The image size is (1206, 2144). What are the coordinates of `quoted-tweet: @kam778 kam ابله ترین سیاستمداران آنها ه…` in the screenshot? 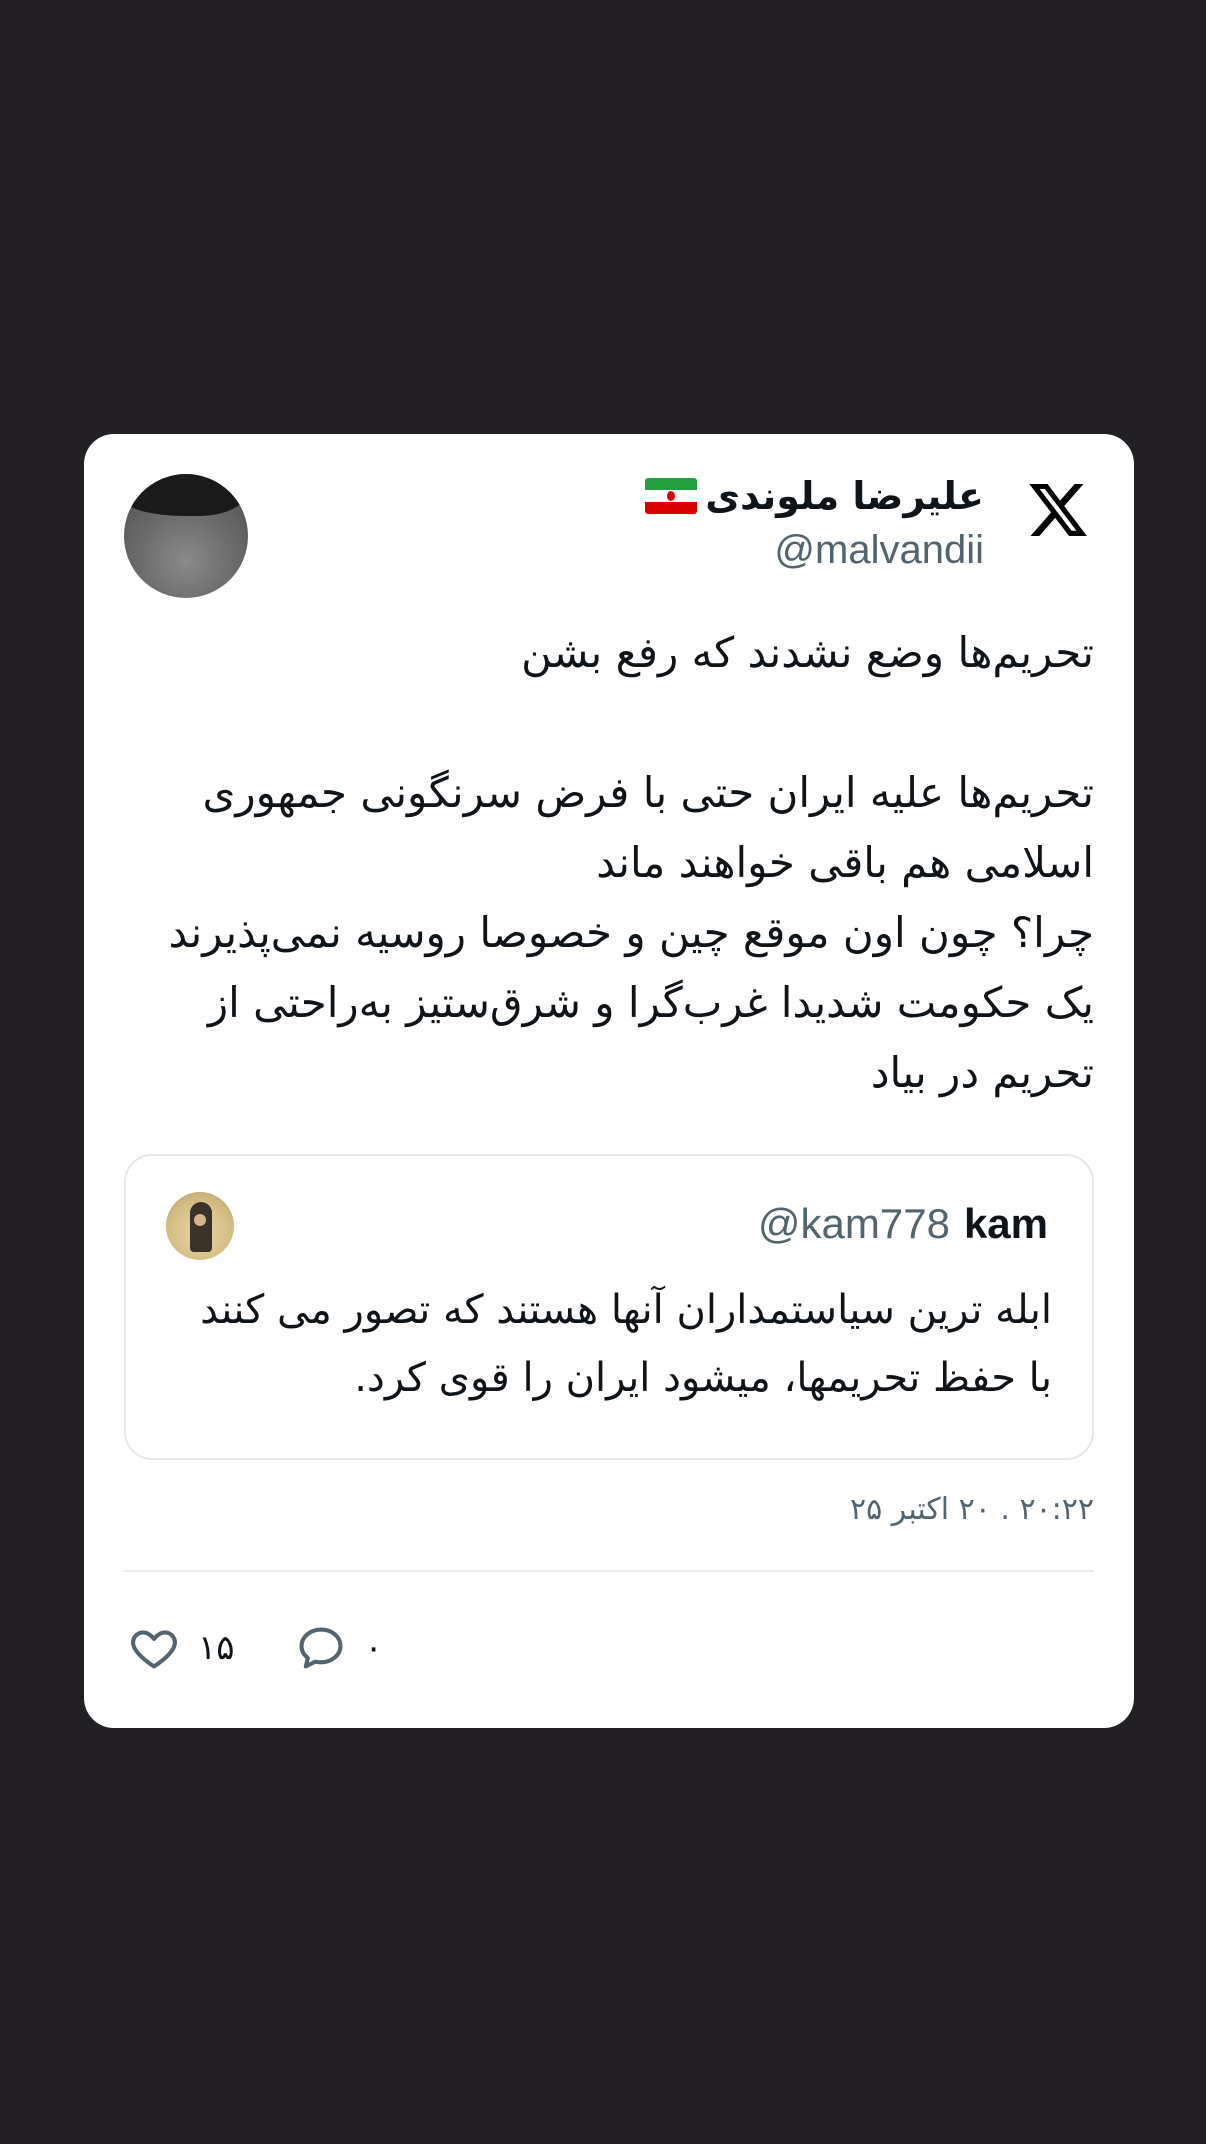 It's located at (609, 1307).